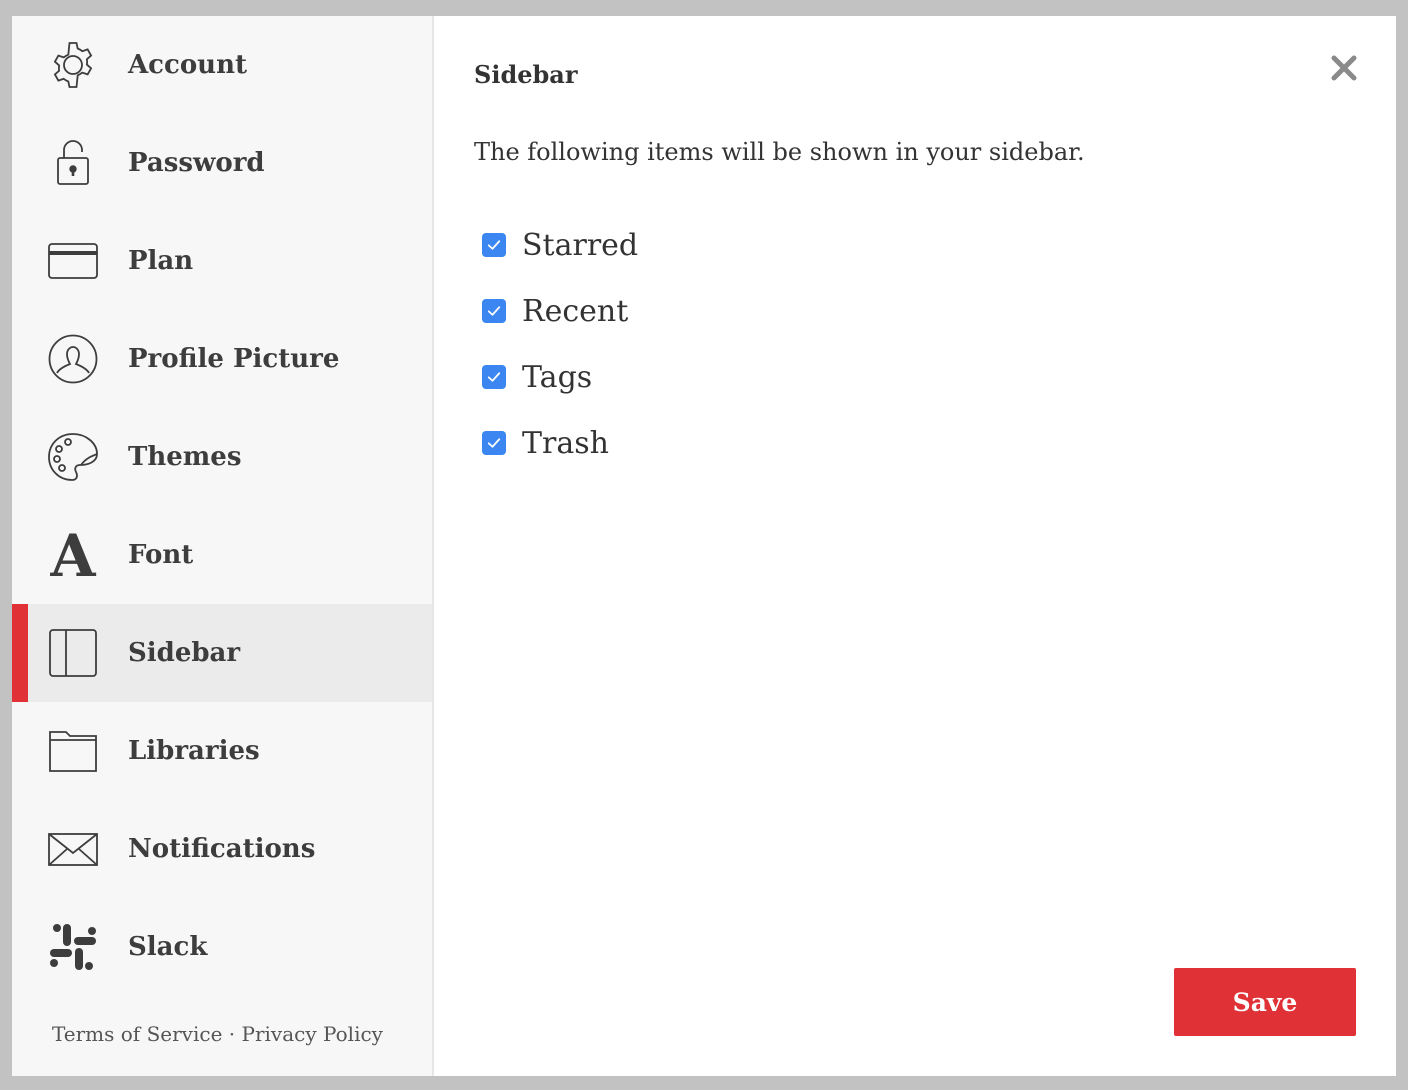 The height and width of the screenshot is (1090, 1408). What do you see at coordinates (185, 457) in the screenshot?
I see `nav-label: Themes` at bounding box center [185, 457].